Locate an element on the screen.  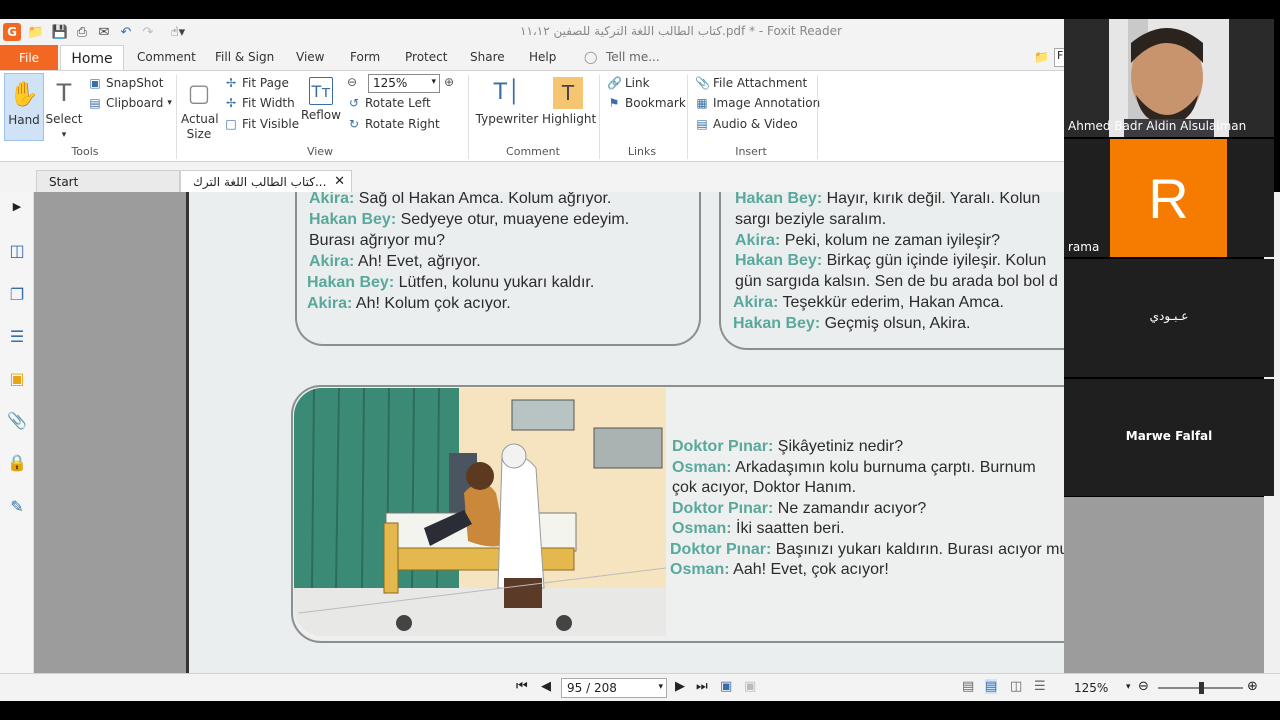
zoom-dropdown-icon: ▾ is located at coordinates (1128, 687).